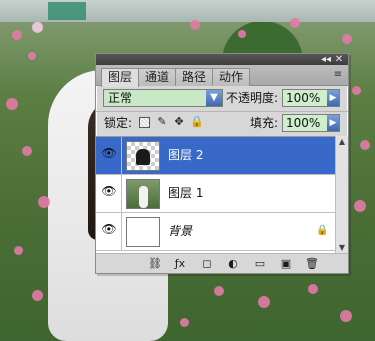 The image size is (375, 341). What do you see at coordinates (186, 193) in the screenshot?
I see `layer-name: 图层 1` at bounding box center [186, 193].